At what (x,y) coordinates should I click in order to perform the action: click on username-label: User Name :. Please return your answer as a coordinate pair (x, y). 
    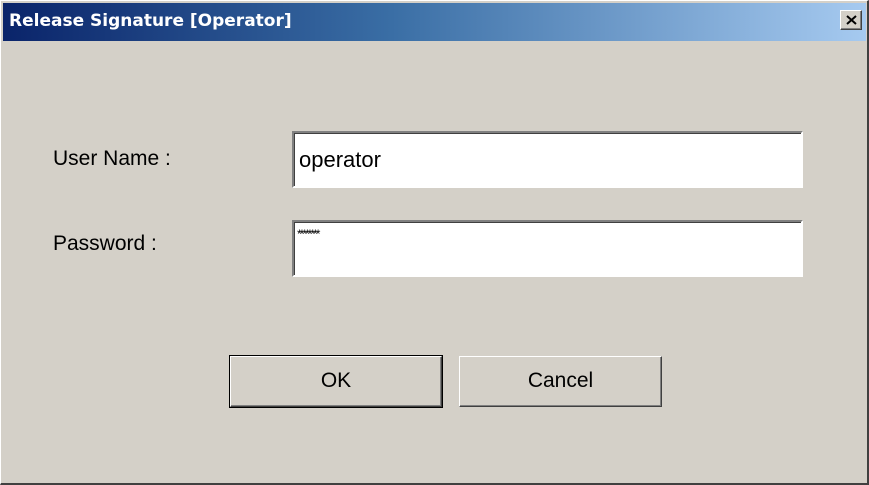
    Looking at the image, I should click on (112, 158).